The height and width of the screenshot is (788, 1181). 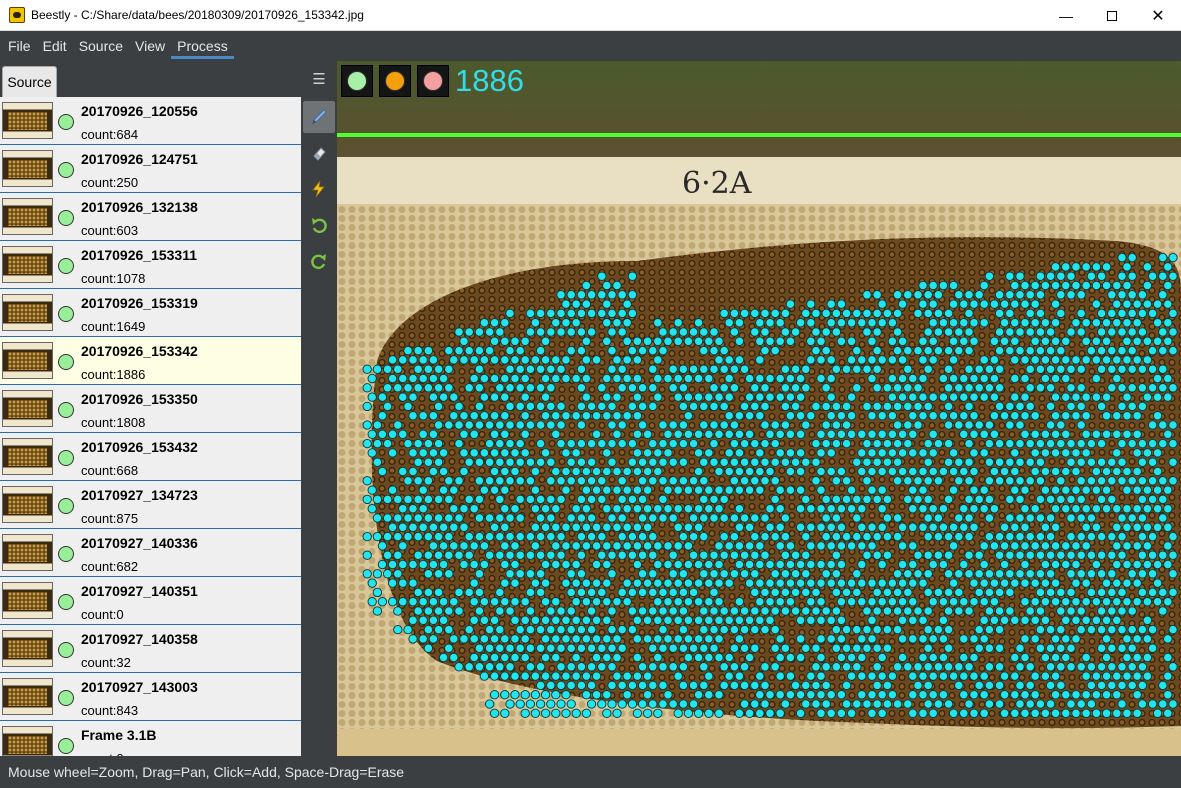 I want to click on tab-source: Source, so click(x=29, y=81).